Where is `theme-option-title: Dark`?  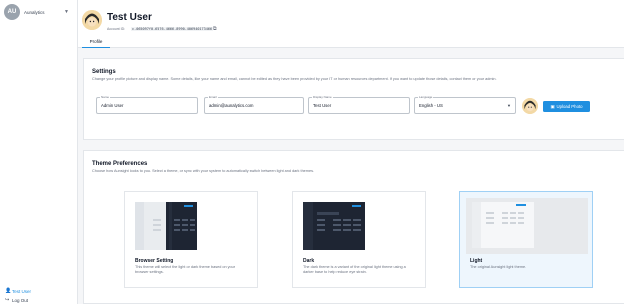 theme-option-title: Dark is located at coordinates (309, 261).